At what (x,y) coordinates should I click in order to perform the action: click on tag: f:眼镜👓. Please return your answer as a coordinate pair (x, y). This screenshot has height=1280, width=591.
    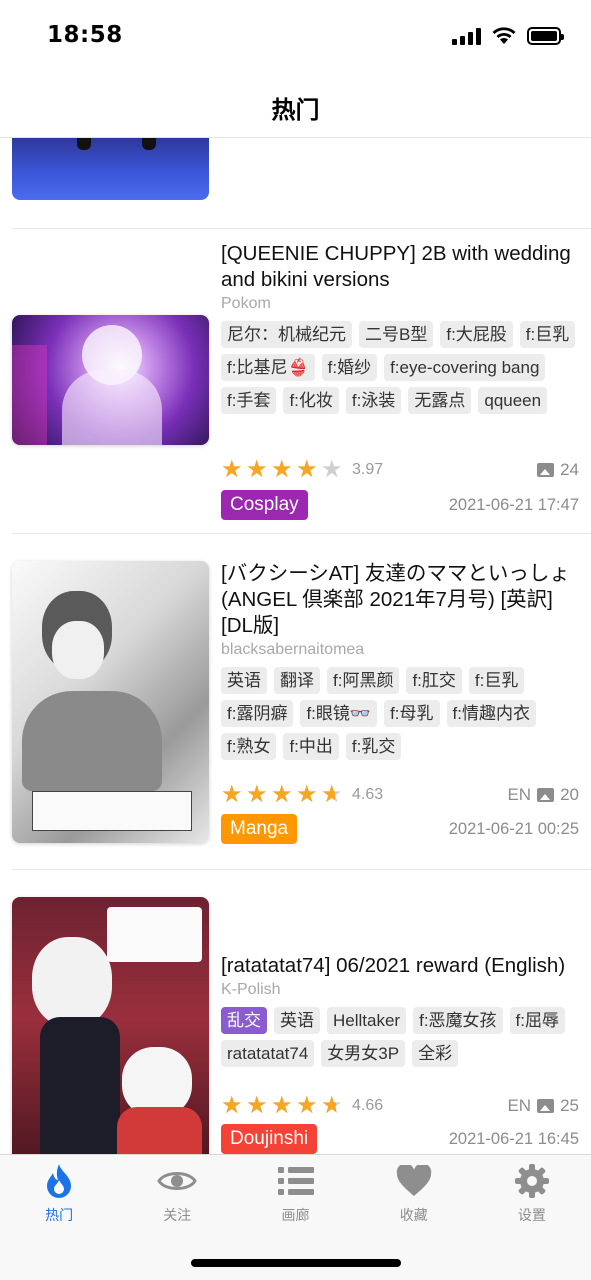
    Looking at the image, I should click on (339, 713).